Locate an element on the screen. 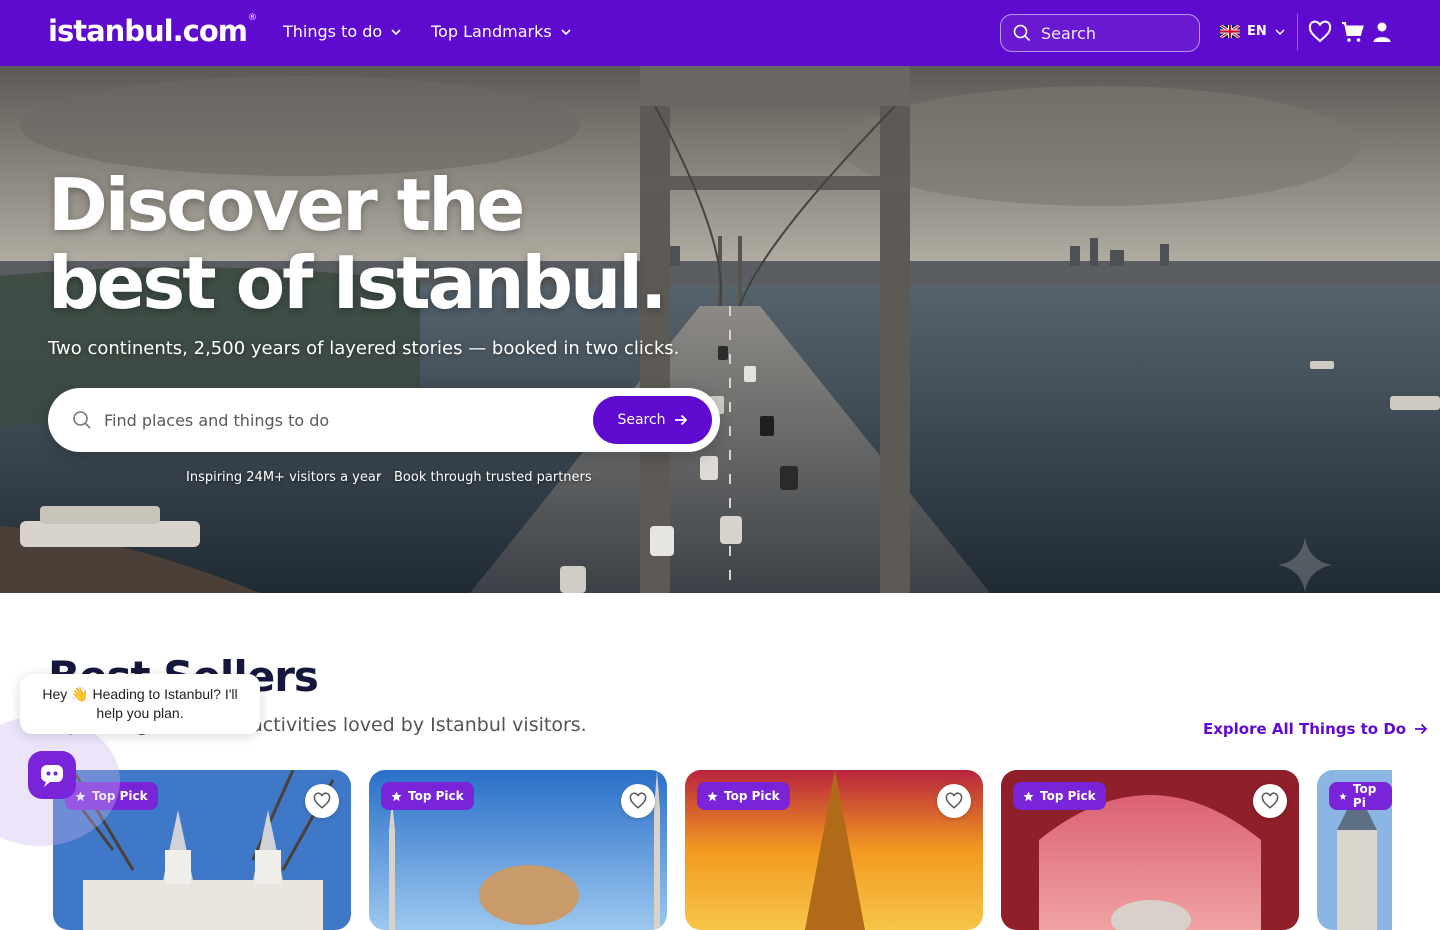 Image resolution: width=1440 pixels, height=930 pixels. logo: istanbul.com® is located at coordinates (152, 30).